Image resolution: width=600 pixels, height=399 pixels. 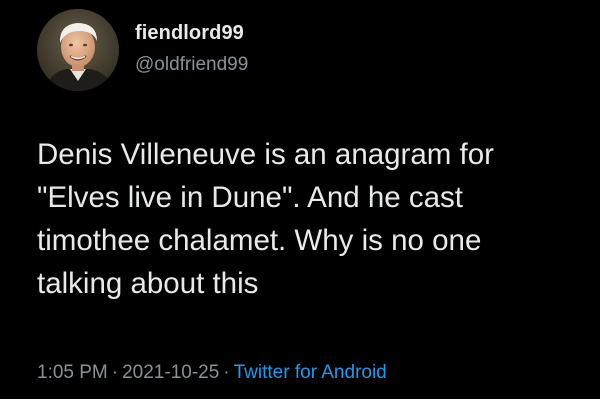 I want to click on tweet-time: 1:05 PM, so click(x=72, y=372).